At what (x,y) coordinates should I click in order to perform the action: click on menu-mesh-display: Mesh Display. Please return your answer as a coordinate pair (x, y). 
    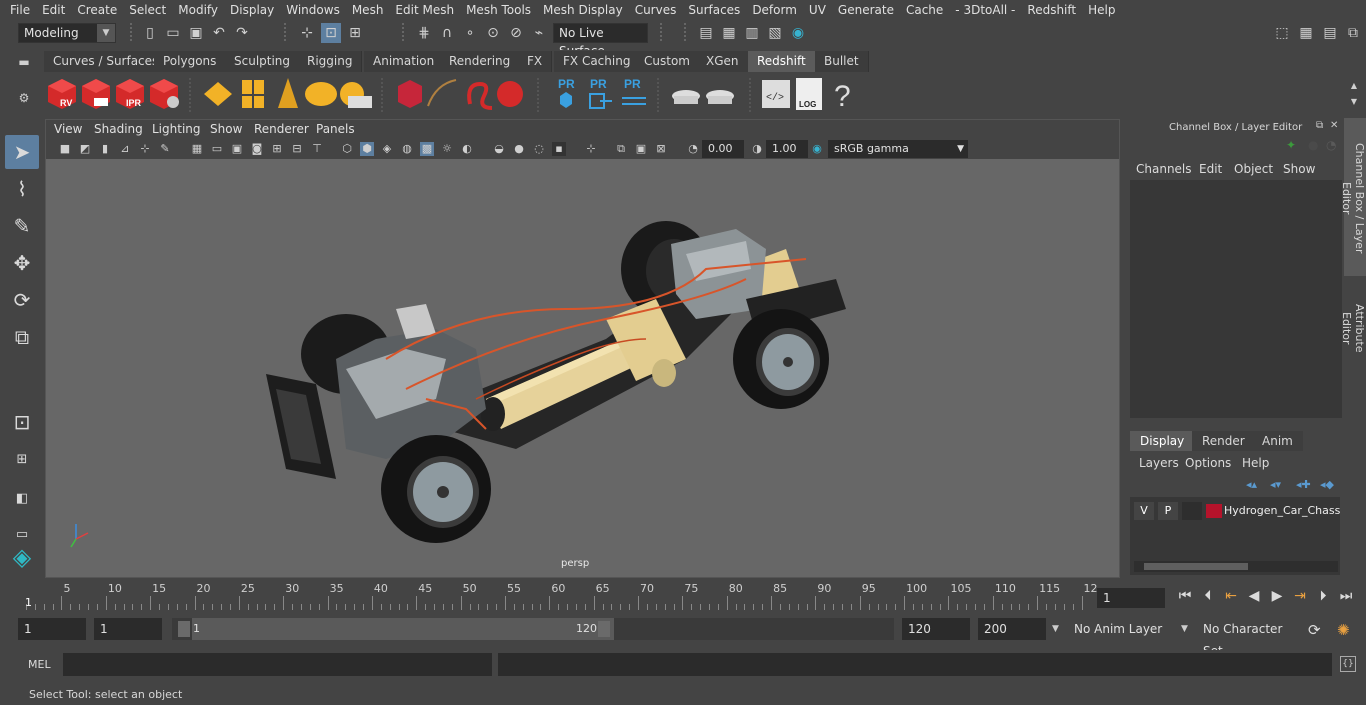
    Looking at the image, I should click on (583, 10).